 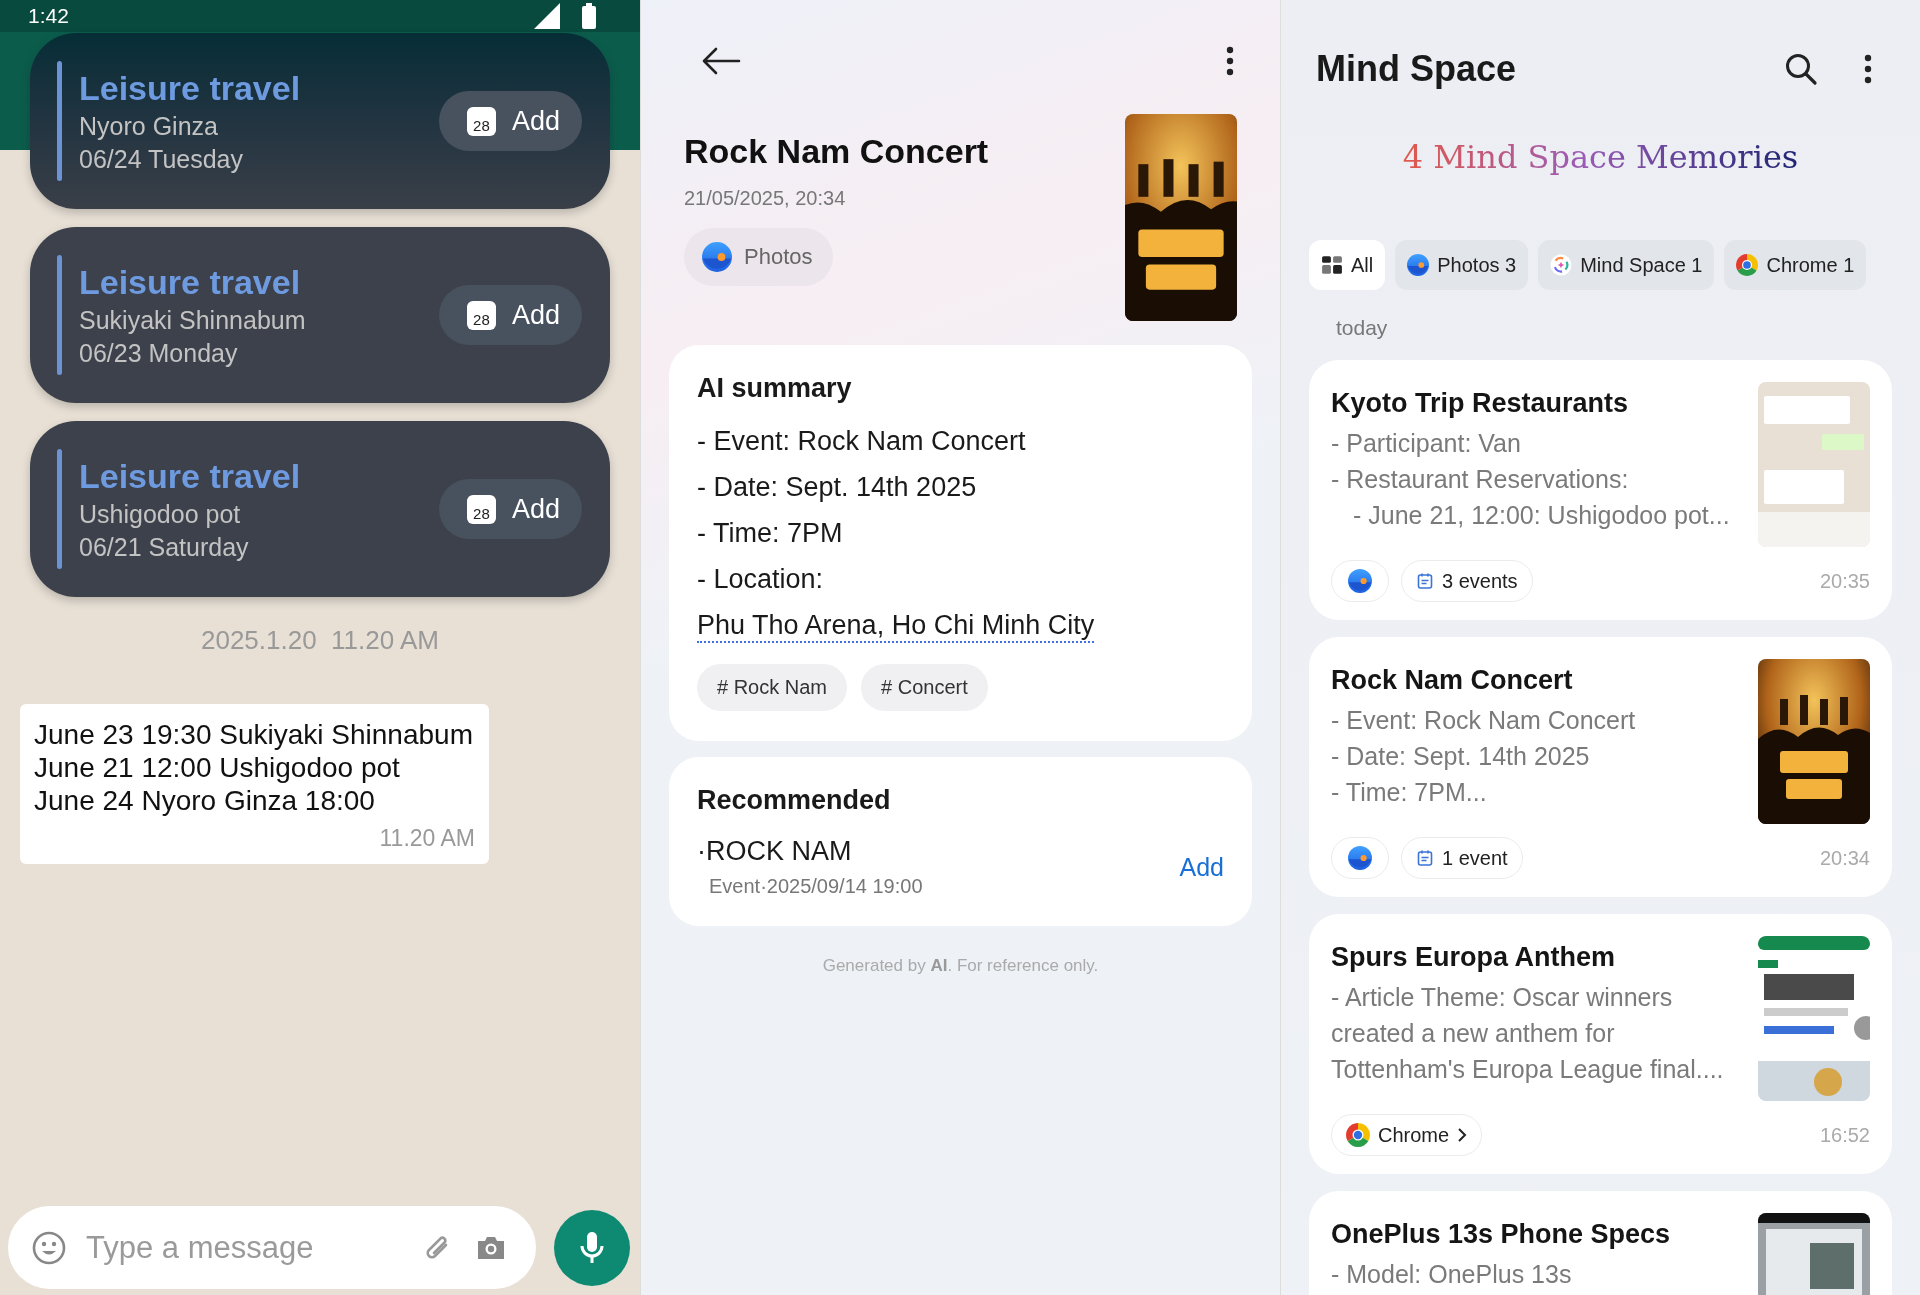 I want to click on memory-card: Spurs Europa Anthem - Article Theme: Oscar winners created a new anthem for Tottenham's Europa League final.... Chrome 16:52, so click(x=1600, y=1044).